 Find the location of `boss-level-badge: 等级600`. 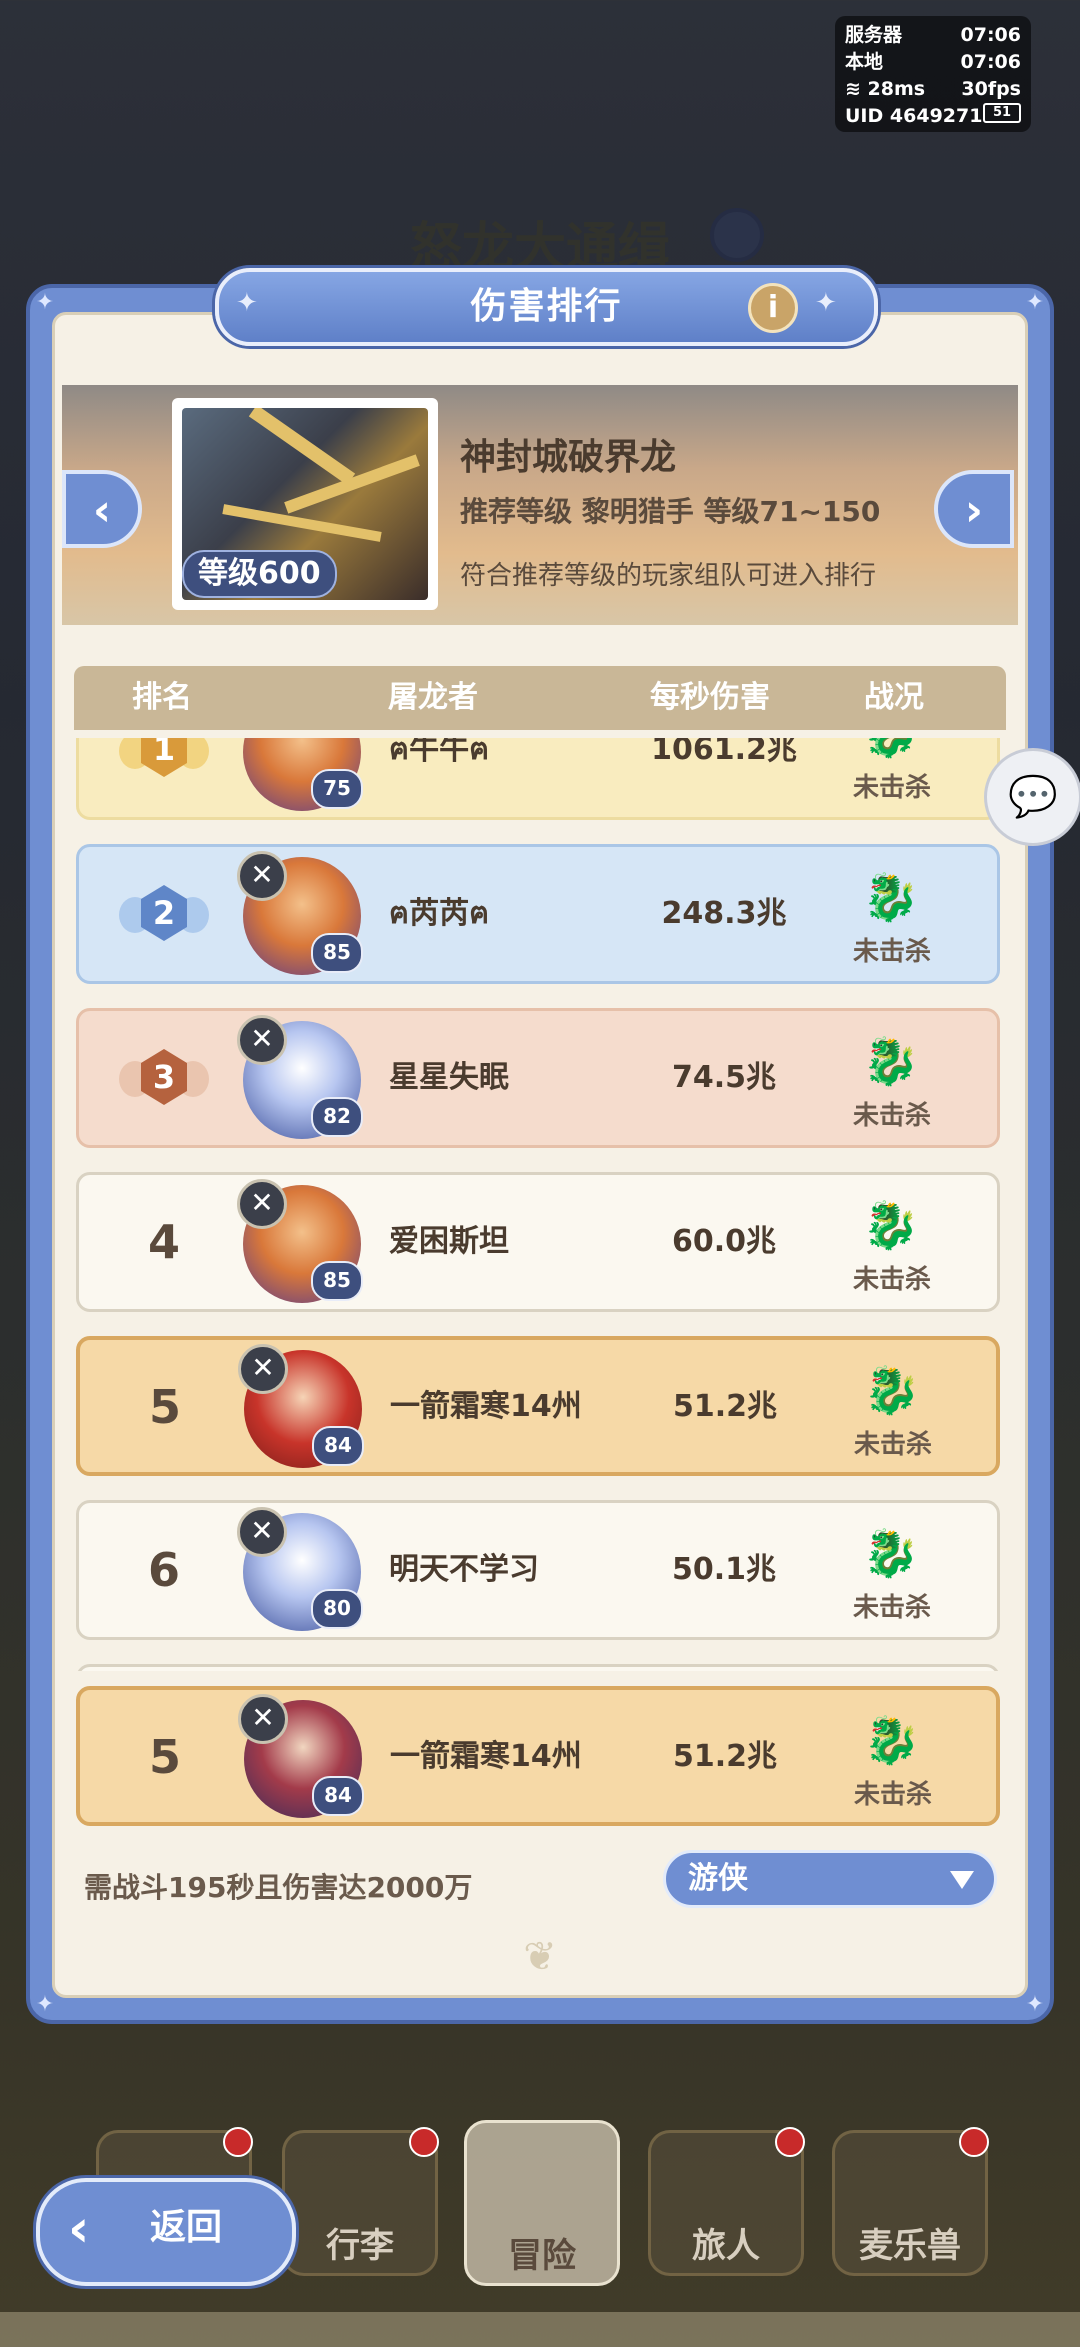

boss-level-badge: 等级600 is located at coordinates (259, 574).